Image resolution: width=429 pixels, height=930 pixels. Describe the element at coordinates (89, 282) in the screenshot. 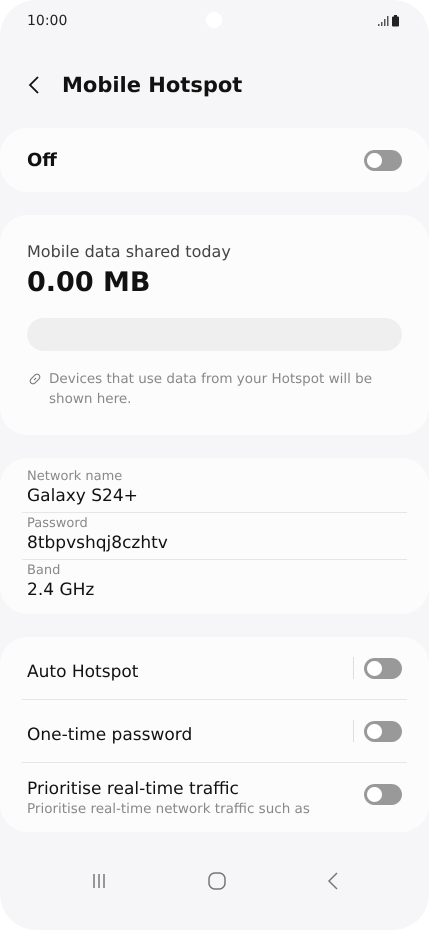

I see `usage-amount: 0.00 MB` at that location.